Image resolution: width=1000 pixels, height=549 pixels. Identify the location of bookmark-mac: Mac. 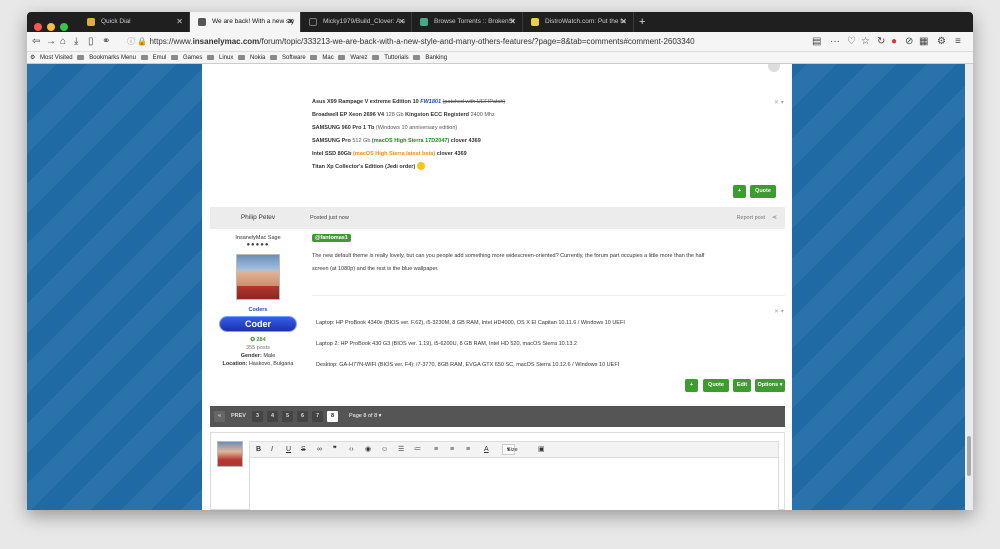
(322, 58).